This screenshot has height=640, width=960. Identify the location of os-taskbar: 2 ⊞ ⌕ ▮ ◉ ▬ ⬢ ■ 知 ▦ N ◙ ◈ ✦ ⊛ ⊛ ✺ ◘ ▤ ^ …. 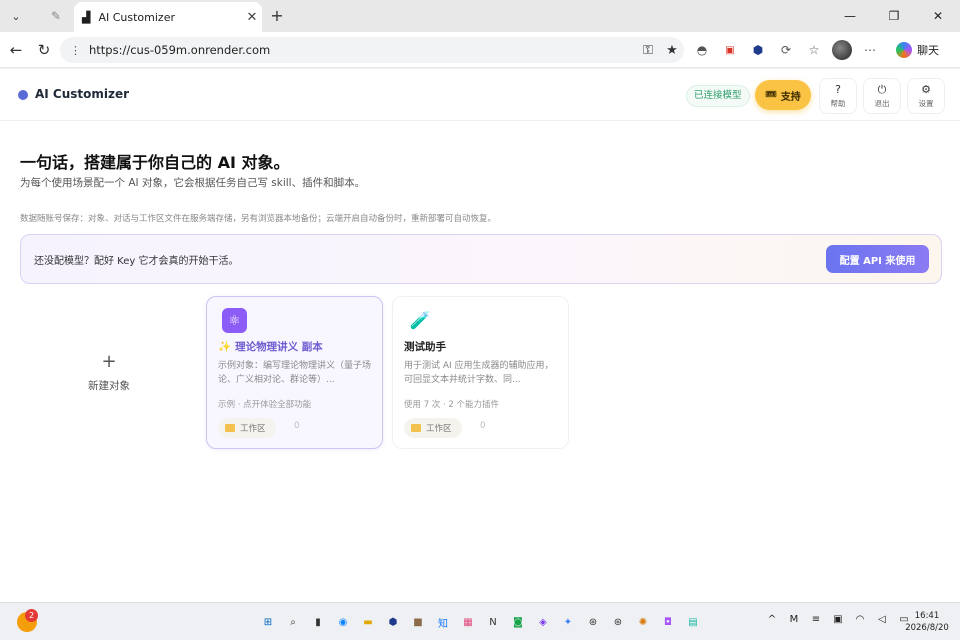
(480, 621).